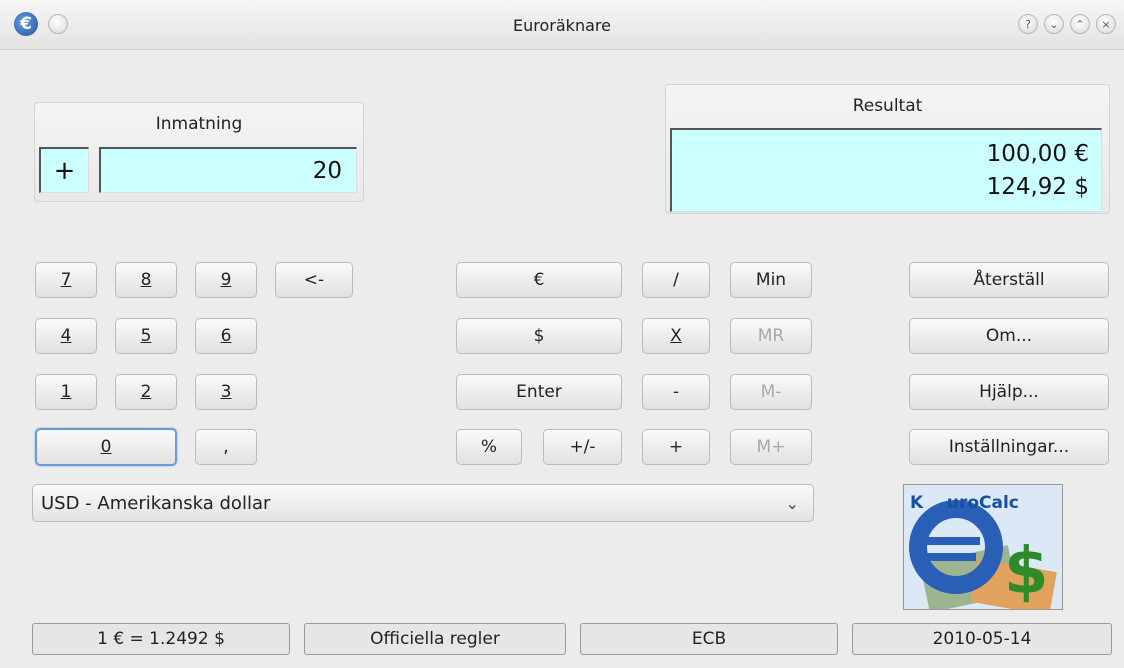 This screenshot has width=1124, height=668. I want to click on key-5: 5, so click(146, 336).